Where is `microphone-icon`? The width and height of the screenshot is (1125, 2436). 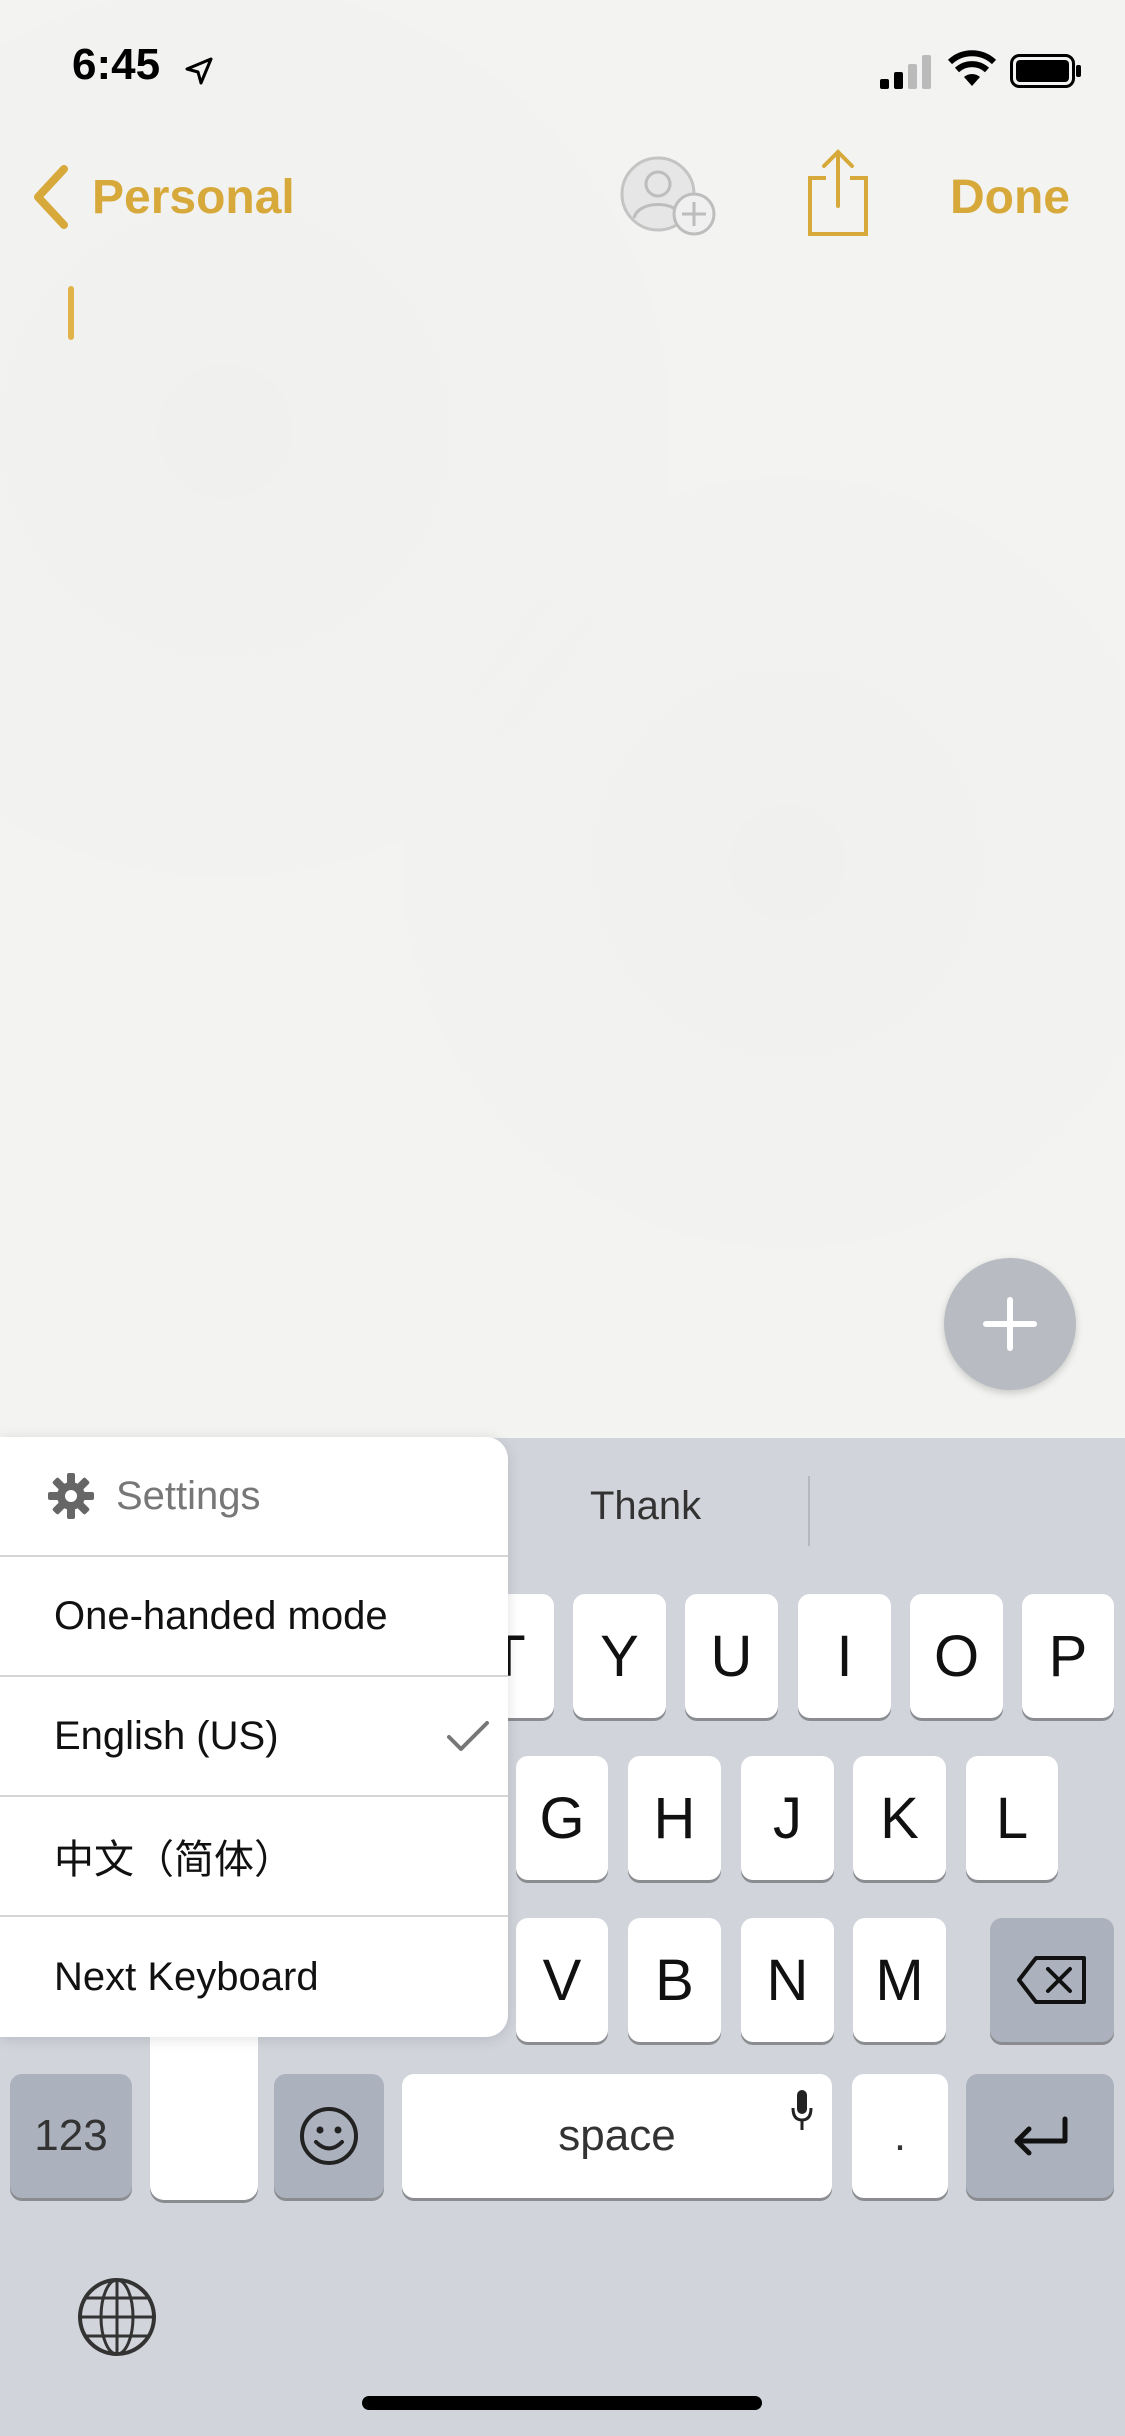
microphone-icon is located at coordinates (802, 2110).